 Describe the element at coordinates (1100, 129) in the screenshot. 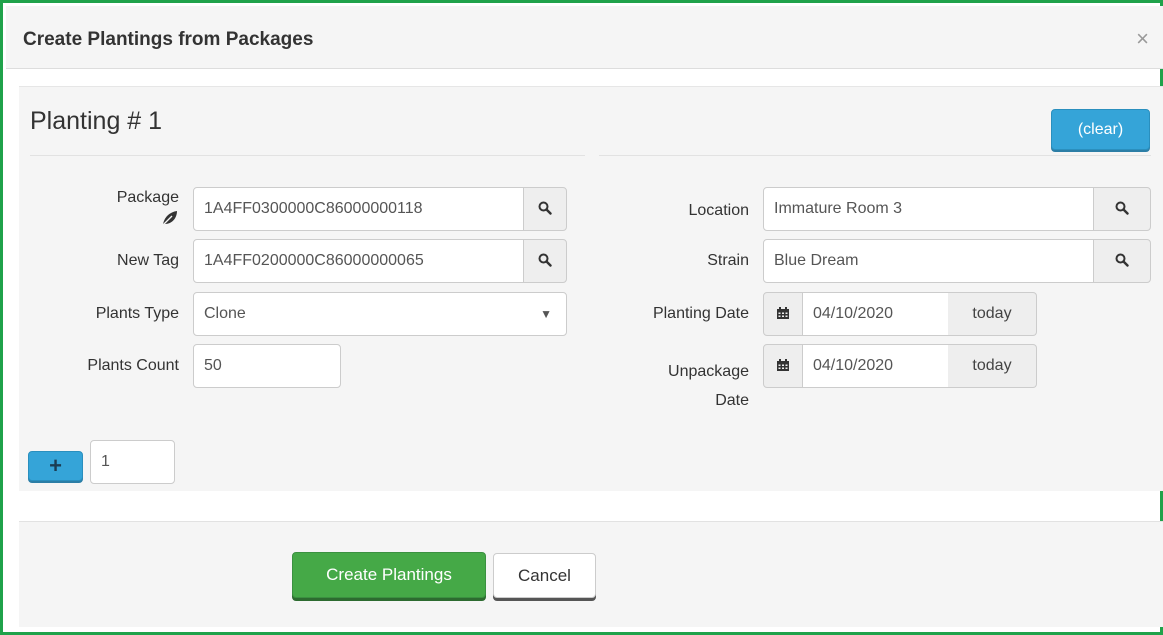

I see `clear-button: (clear)` at that location.